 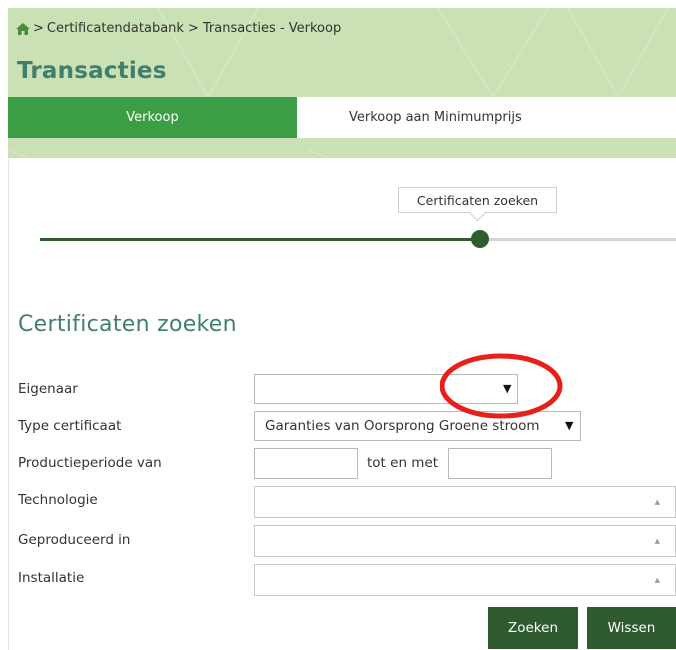 What do you see at coordinates (403, 463) in the screenshot?
I see `tot-en-met-label: tot en met` at bounding box center [403, 463].